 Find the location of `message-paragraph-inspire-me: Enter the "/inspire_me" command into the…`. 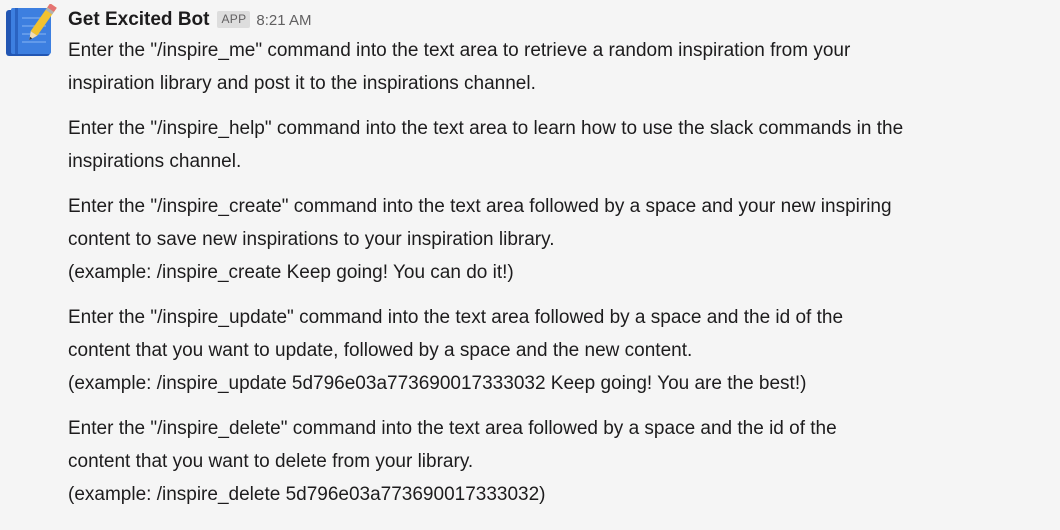

message-paragraph-inspire-me: Enter the "/inspire_me" command into the… is located at coordinates (560, 67).